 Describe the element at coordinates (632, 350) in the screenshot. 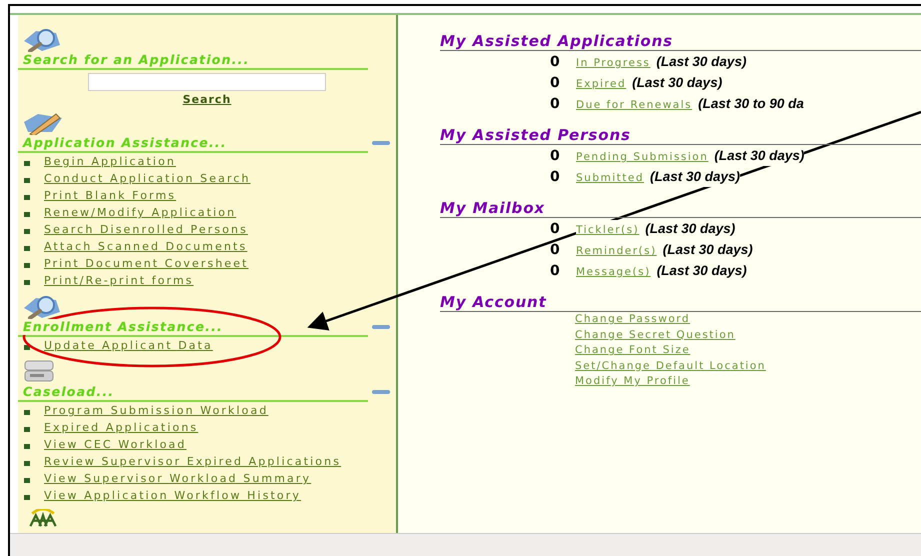

I see `account-link: Change Font Size` at that location.